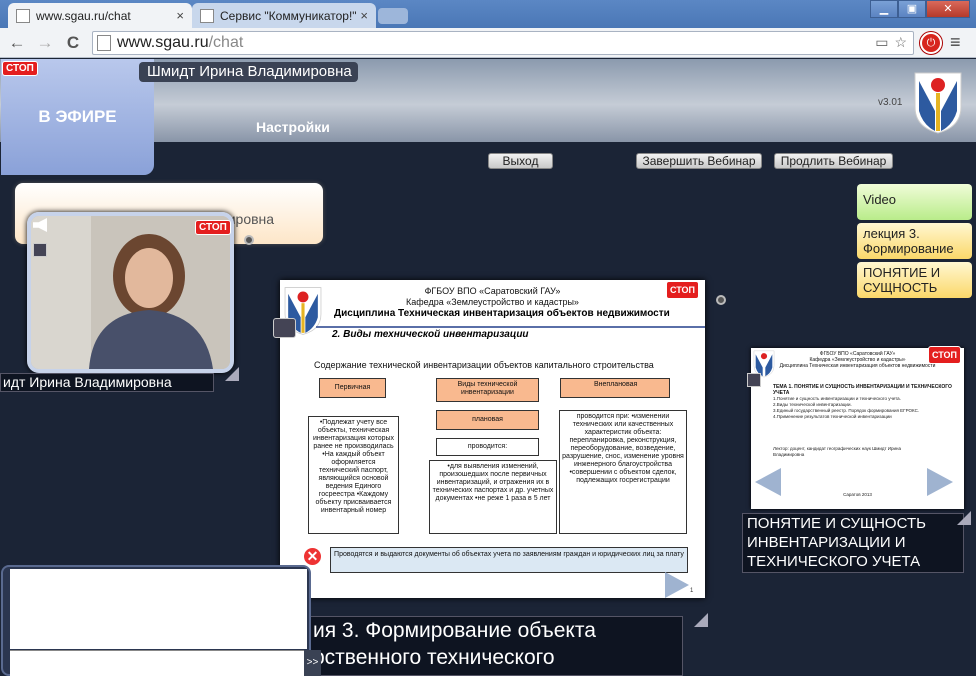 The height and width of the screenshot is (676, 976). What do you see at coordinates (510, 327) in the screenshot?
I see `divider` at bounding box center [510, 327].